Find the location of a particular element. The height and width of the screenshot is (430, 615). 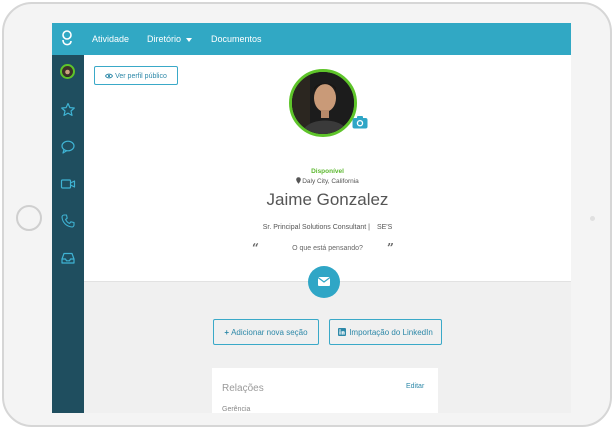

left-sidebar is located at coordinates (68, 234).